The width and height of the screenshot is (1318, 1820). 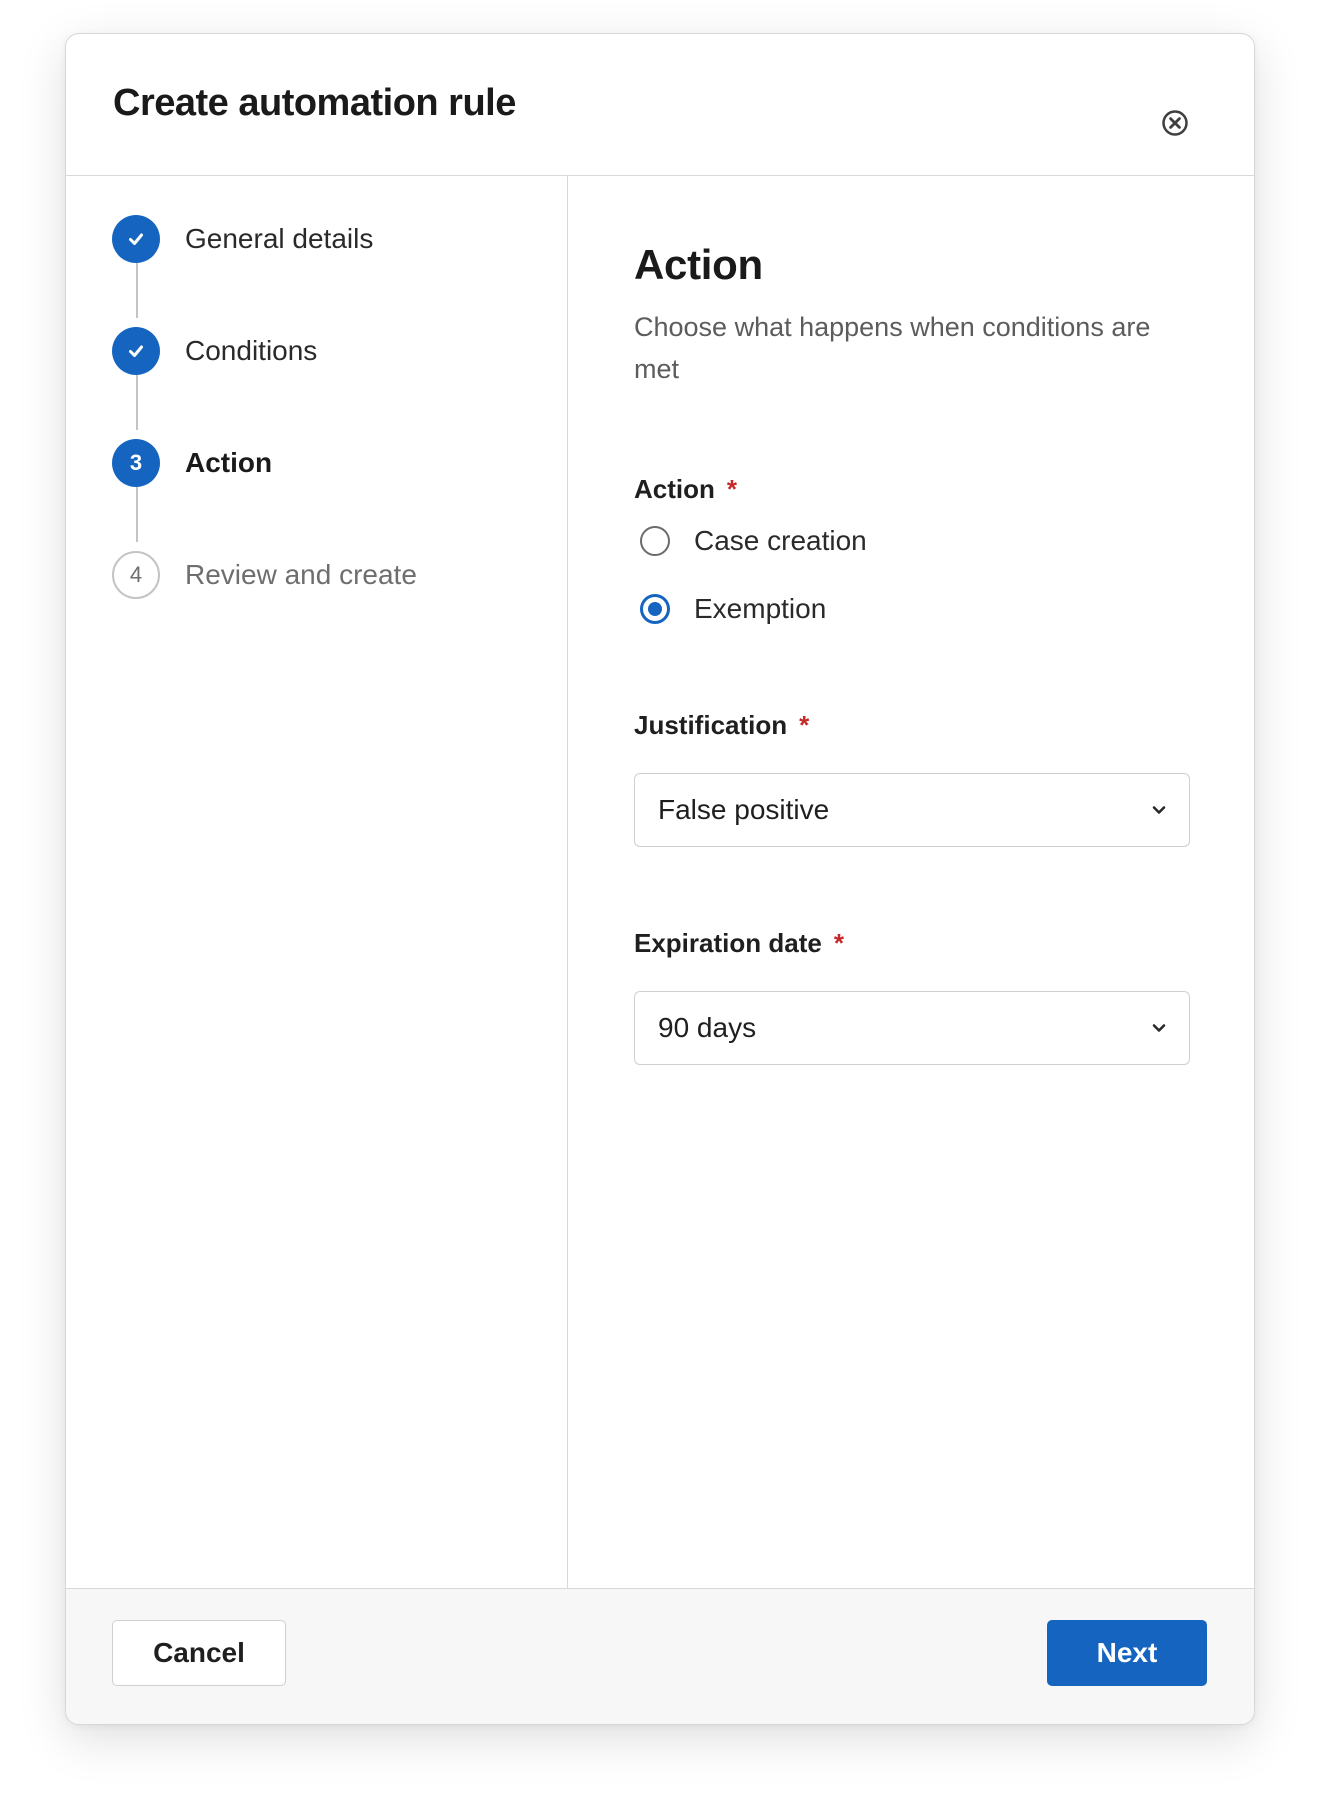 I want to click on step-review-and-create: 4 Review and create, so click(x=264, y=575).